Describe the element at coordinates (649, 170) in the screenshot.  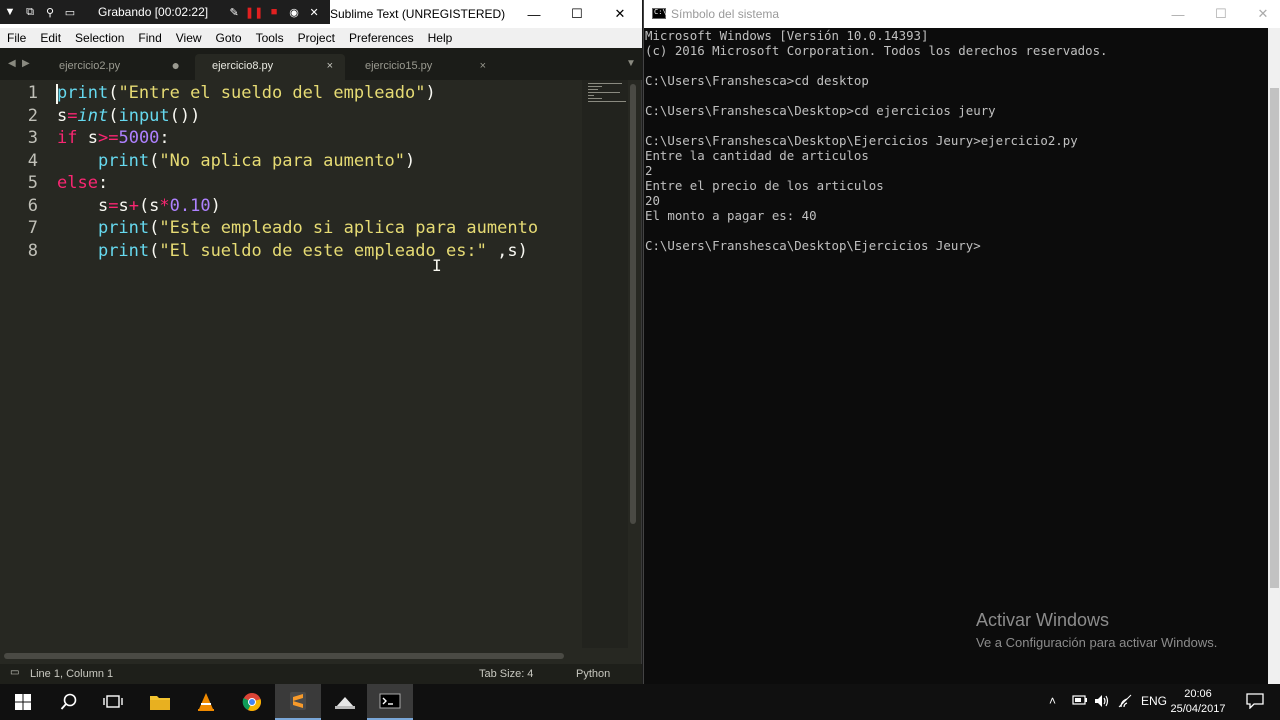
I see `console-line: 2` at that location.